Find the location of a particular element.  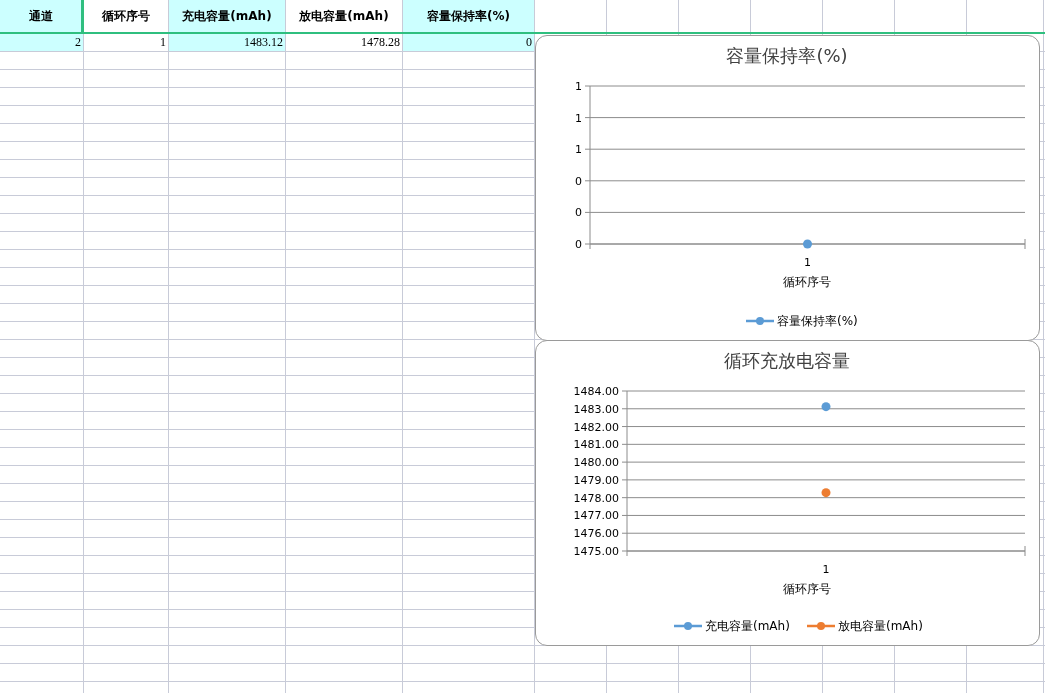

legend-label: 容量保持率(%) is located at coordinates (817, 321).